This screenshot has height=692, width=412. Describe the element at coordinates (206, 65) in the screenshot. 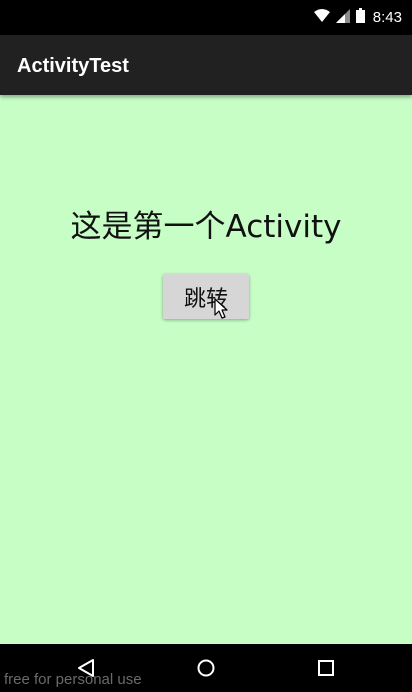

I see `app-bar: ActivityTest` at that location.